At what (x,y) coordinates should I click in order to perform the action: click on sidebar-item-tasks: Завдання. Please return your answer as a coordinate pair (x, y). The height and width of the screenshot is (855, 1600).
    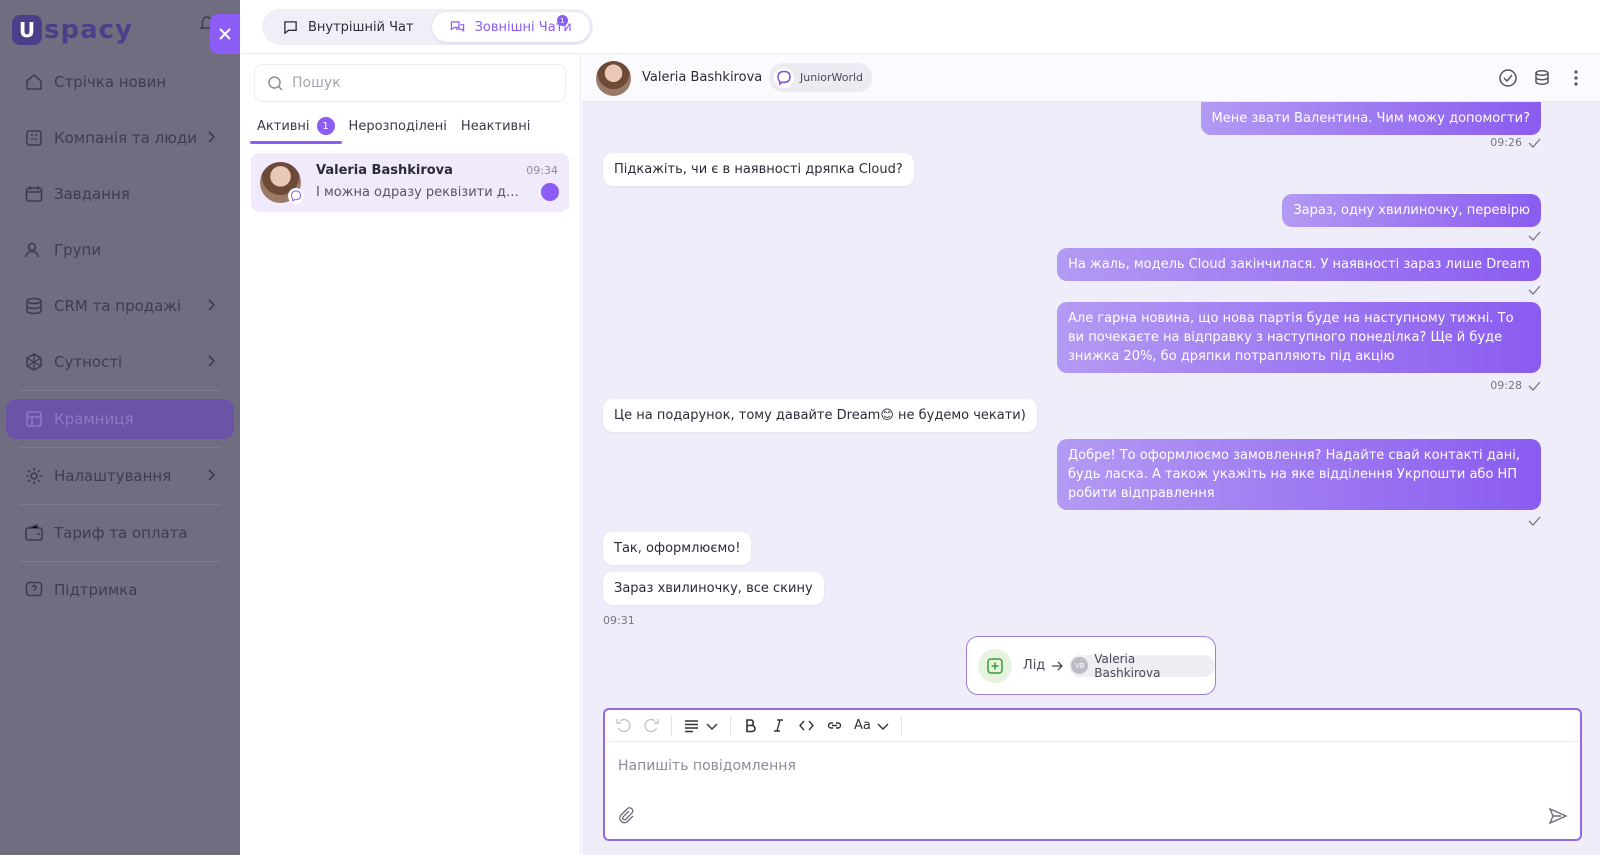
    Looking at the image, I should click on (120, 194).